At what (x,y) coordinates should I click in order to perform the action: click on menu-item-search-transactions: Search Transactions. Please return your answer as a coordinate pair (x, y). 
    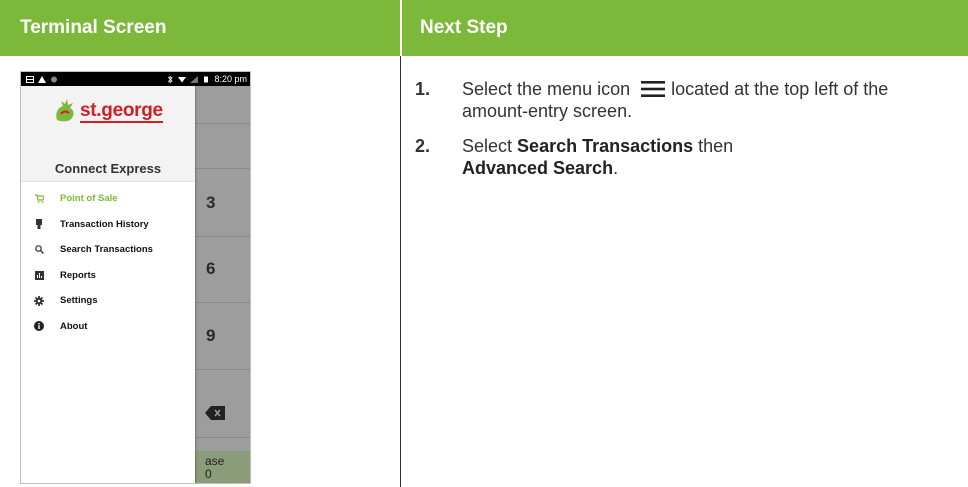
    Looking at the image, I should click on (108, 250).